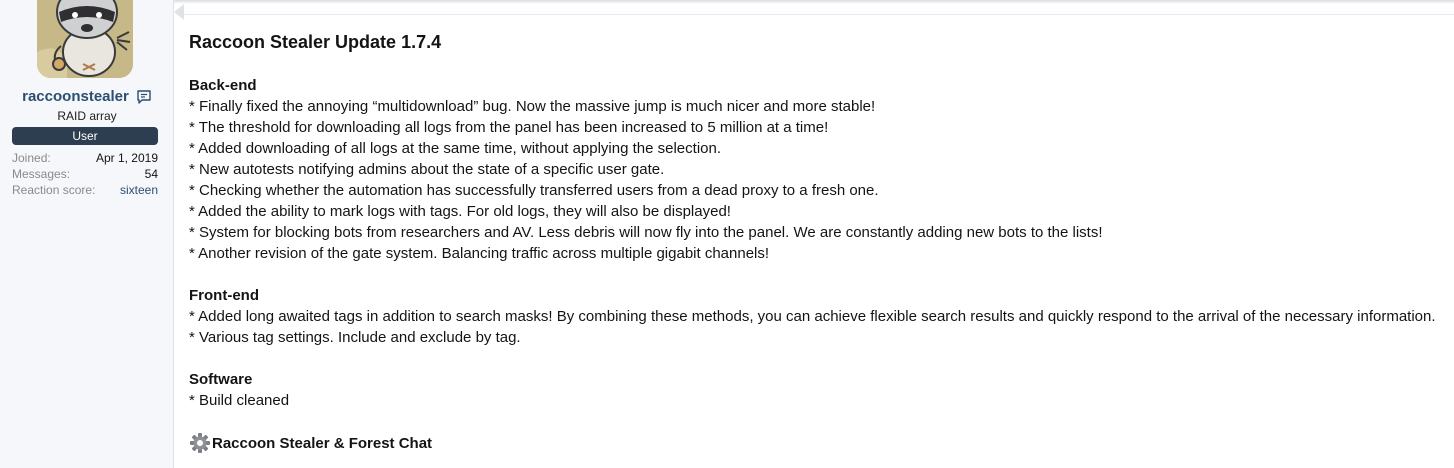 The height and width of the screenshot is (468, 1454). I want to click on raccoon-avatar-image, so click(85, 39).